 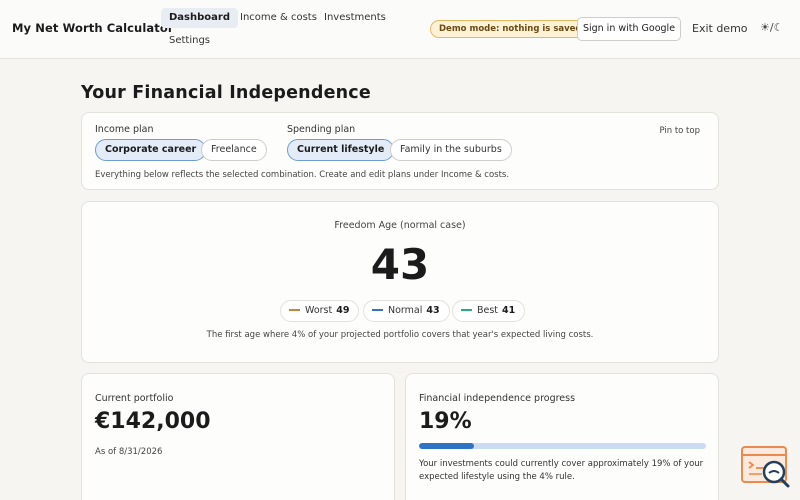 What do you see at coordinates (679, 131) in the screenshot?
I see `pin-to-top-button: Pin to top` at bounding box center [679, 131].